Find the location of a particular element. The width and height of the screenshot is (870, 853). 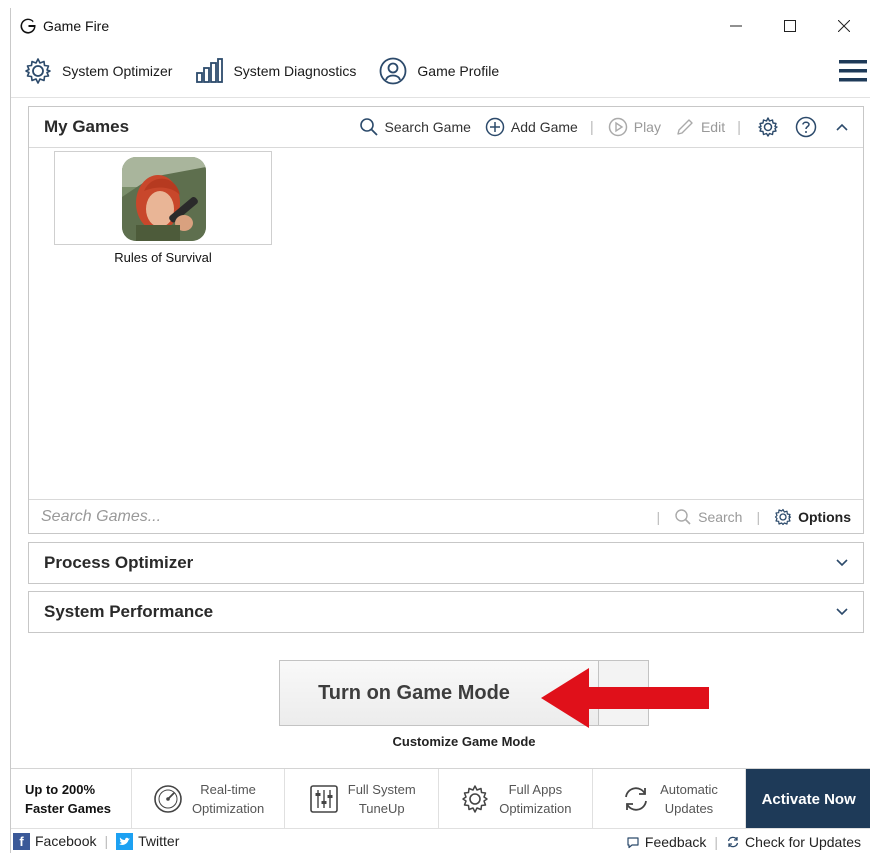

minimize-icon is located at coordinates (736, 26).